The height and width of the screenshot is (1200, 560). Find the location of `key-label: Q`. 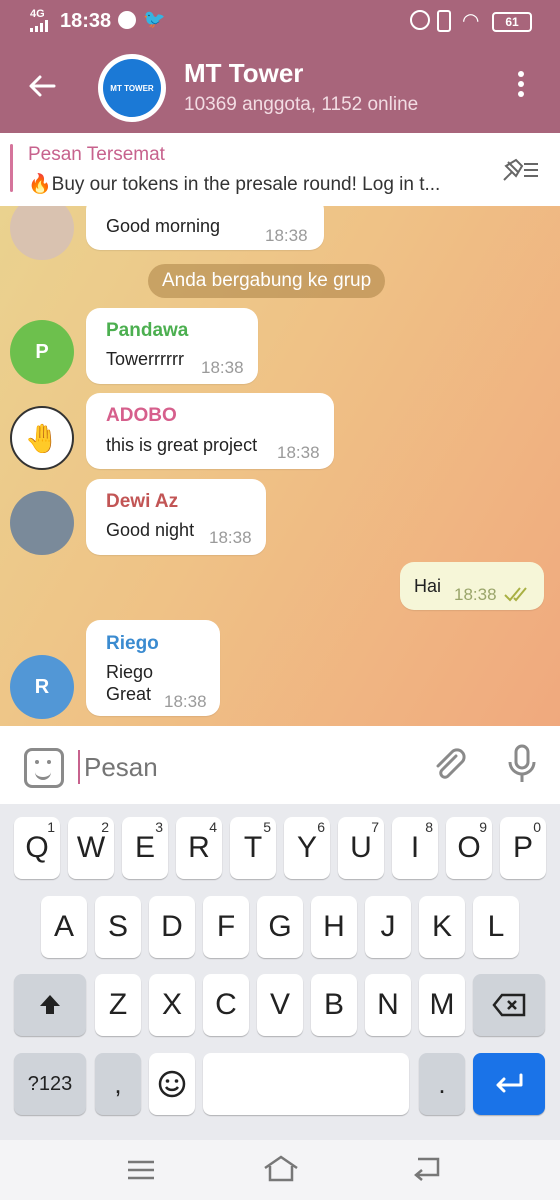

key-label: Q is located at coordinates (37, 847).